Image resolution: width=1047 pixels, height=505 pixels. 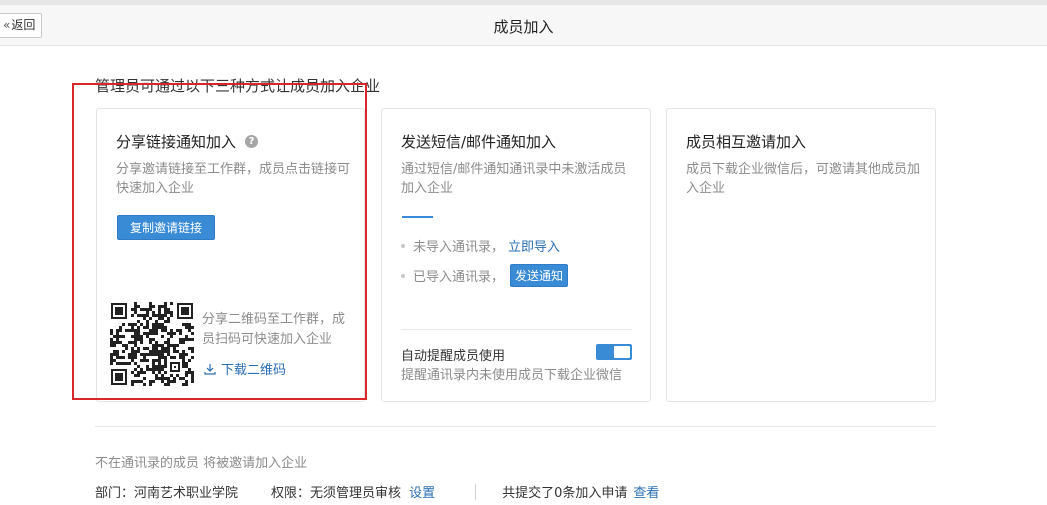 I want to click on page-header: « 返回 成员加入, so click(x=523, y=25).